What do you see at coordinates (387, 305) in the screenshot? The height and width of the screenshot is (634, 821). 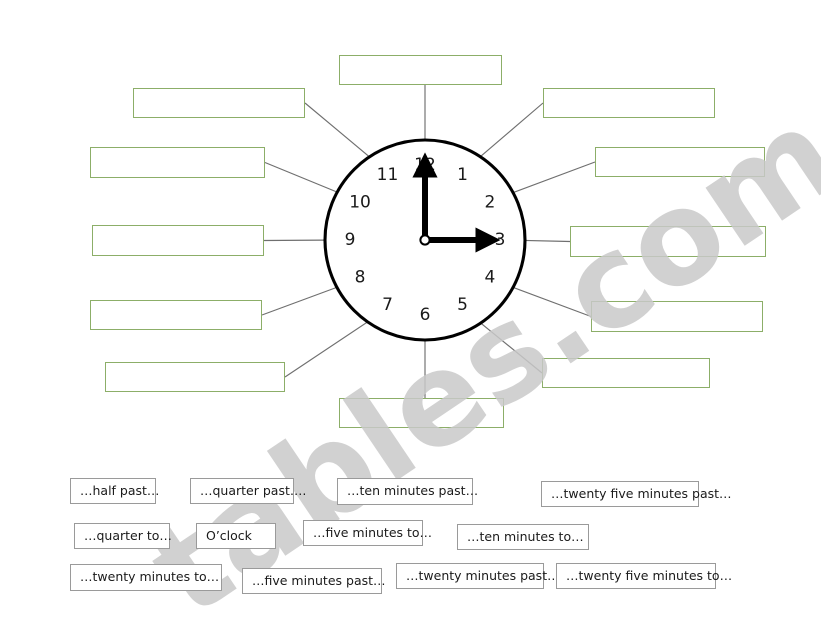 I see `clock-number-7: 7` at bounding box center [387, 305].